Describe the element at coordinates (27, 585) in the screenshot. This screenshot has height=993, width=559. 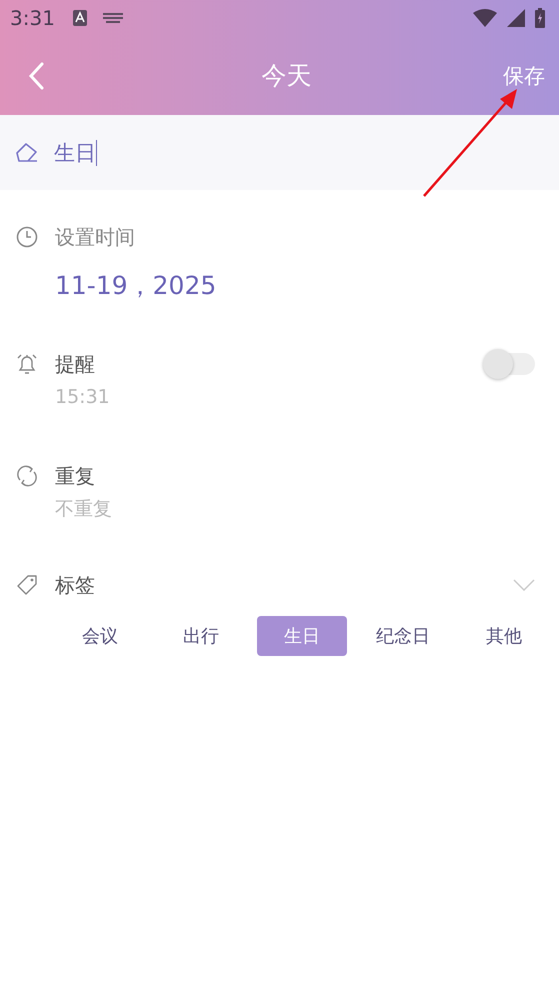
I see `tag-icon` at that location.